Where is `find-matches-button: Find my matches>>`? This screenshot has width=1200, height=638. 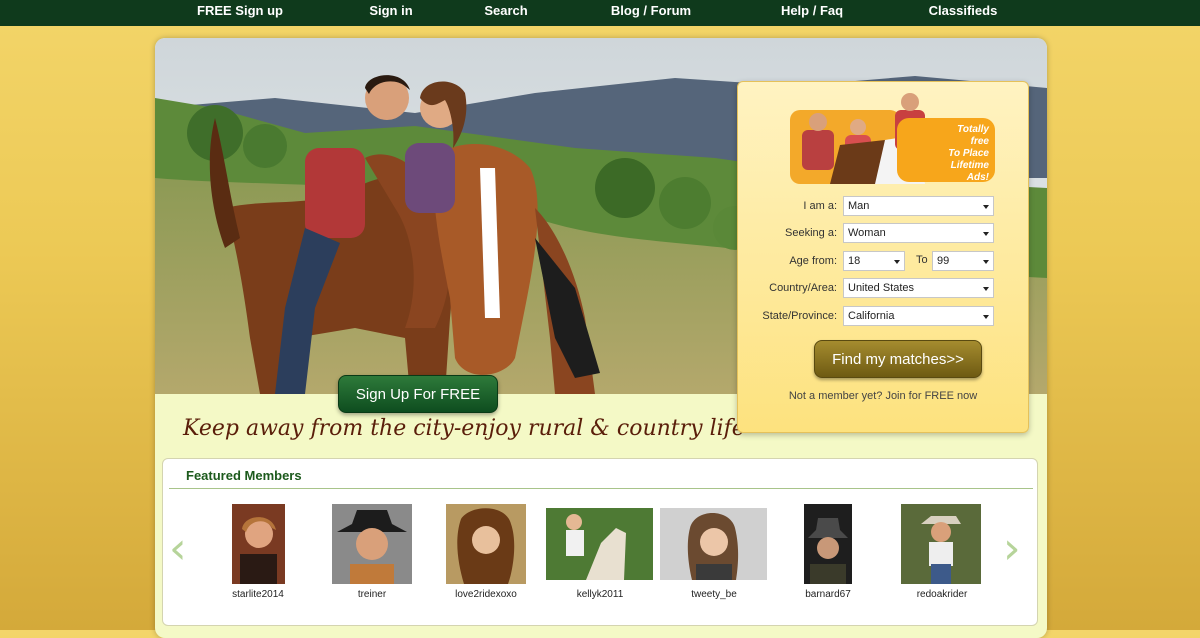
find-matches-button: Find my matches>> is located at coordinates (898, 359).